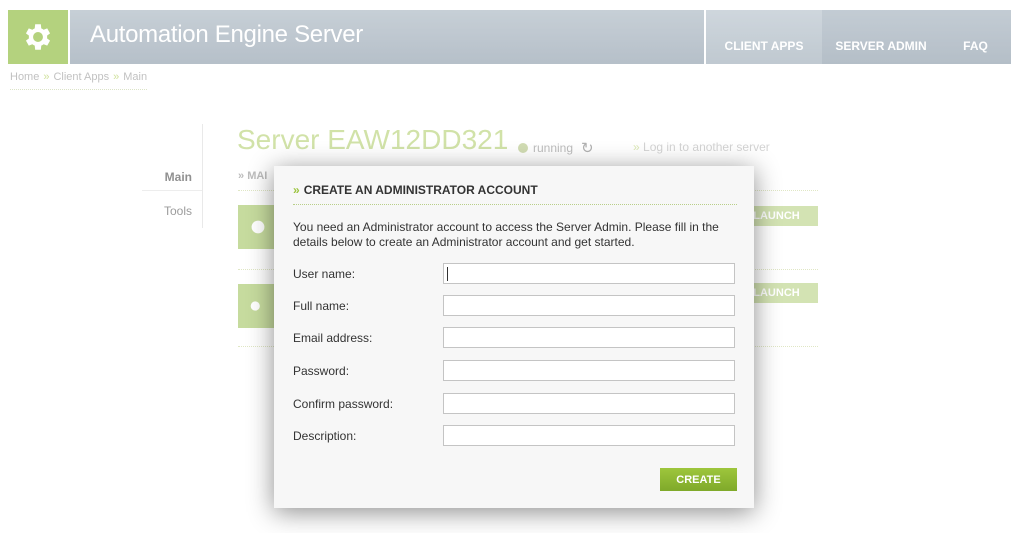  What do you see at coordinates (515, 204) in the screenshot?
I see `dialog-divider` at bounding box center [515, 204].